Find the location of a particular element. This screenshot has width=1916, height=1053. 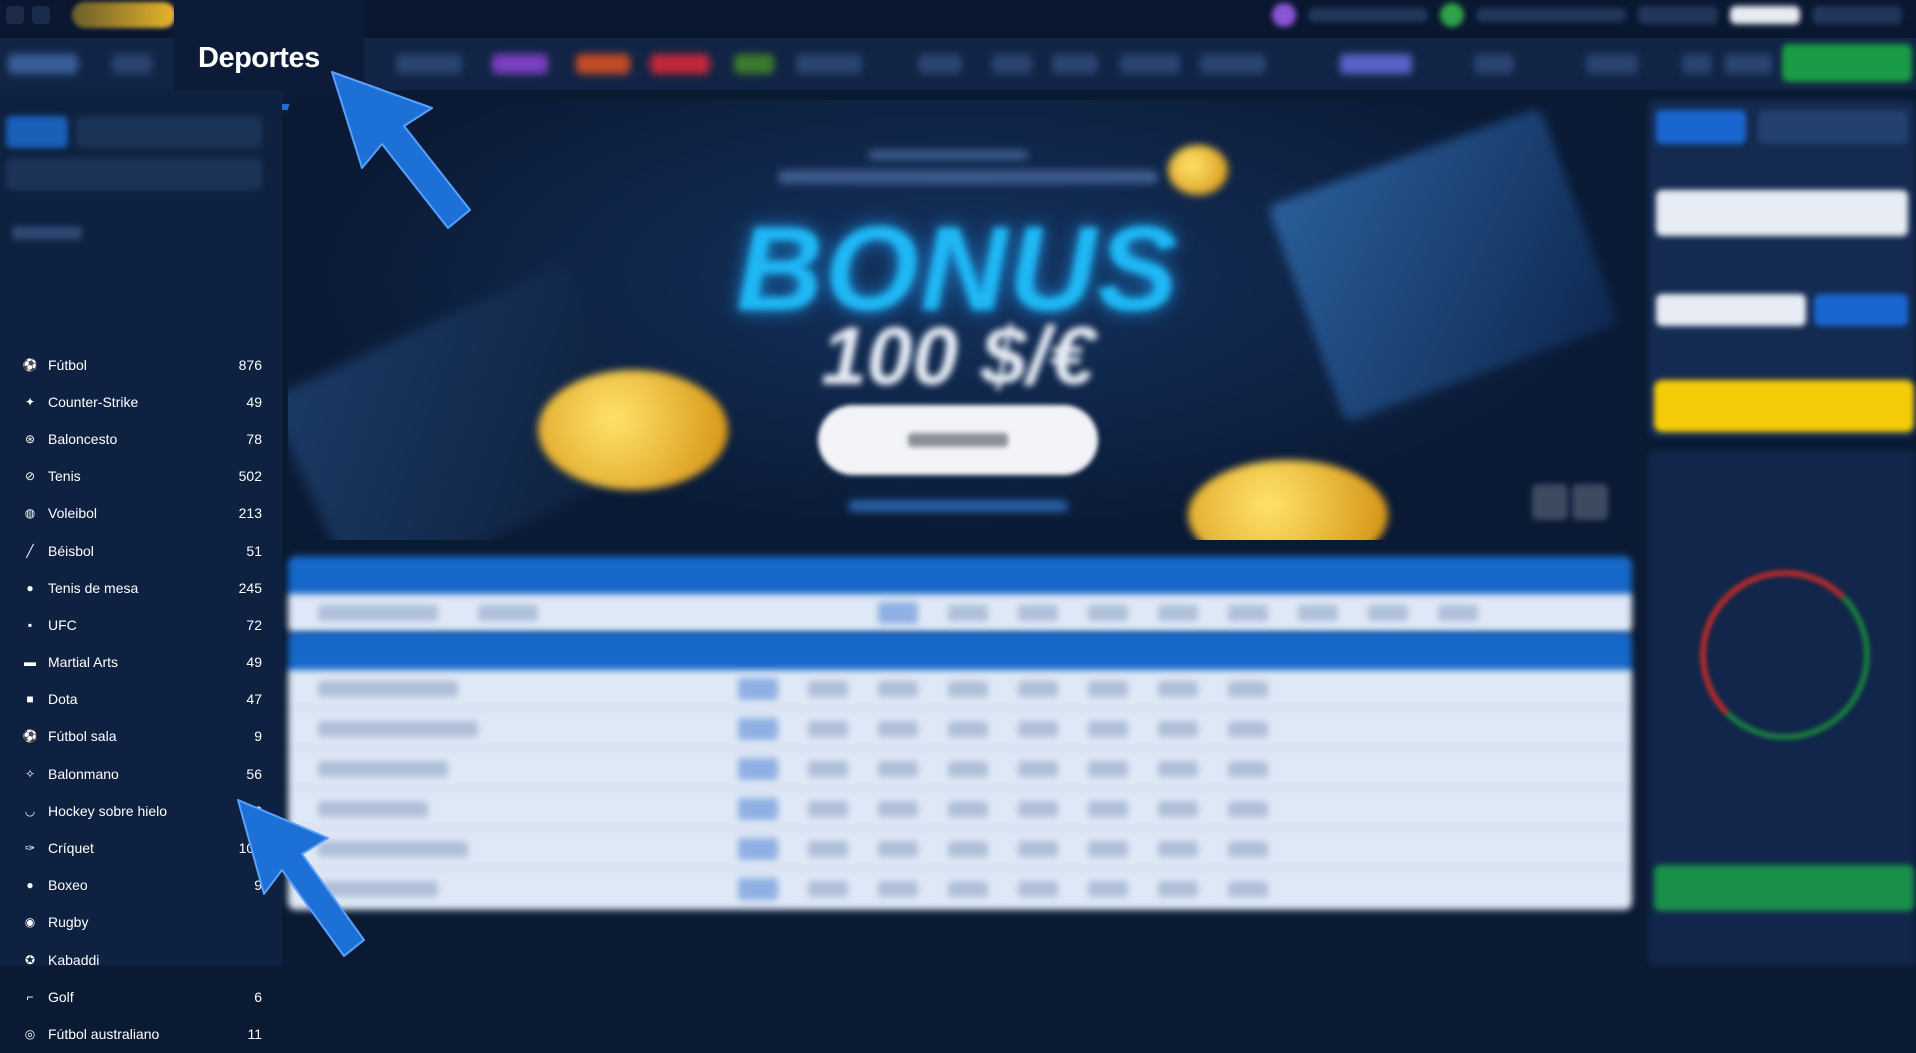

baseball-icon: ╱ is located at coordinates (30, 550).